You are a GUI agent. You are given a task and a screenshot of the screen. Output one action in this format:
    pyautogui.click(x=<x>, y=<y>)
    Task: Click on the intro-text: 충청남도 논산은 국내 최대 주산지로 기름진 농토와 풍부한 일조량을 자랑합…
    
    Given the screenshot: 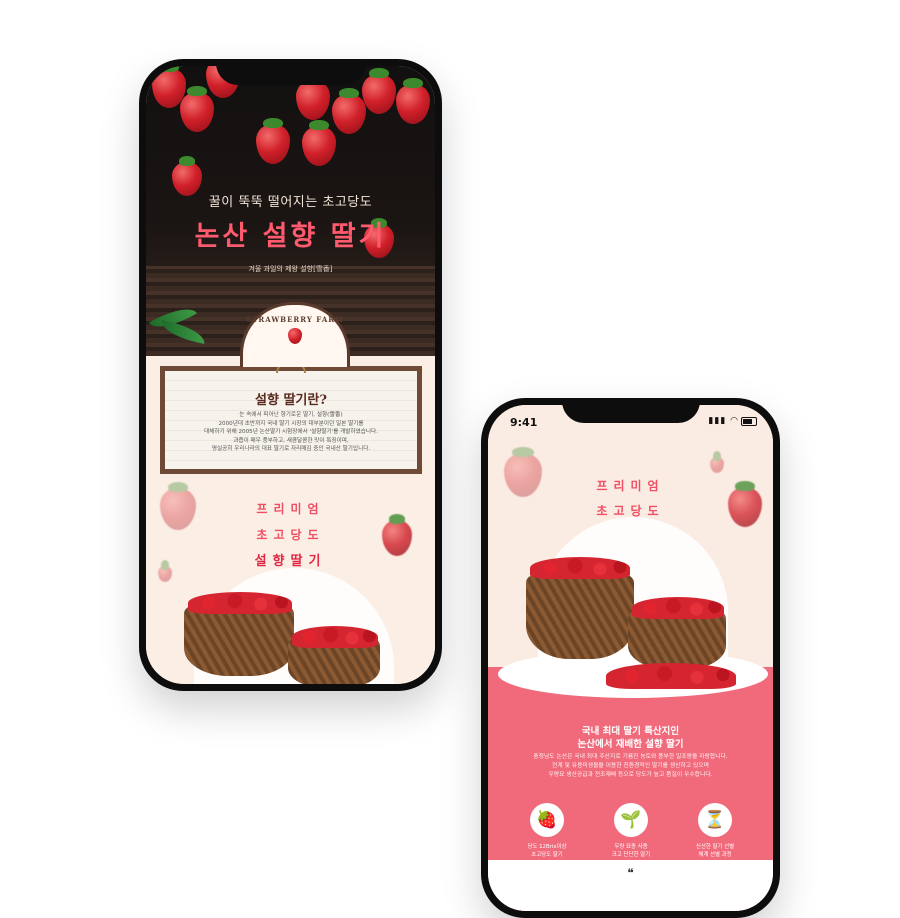 What is the action you would take?
    pyautogui.click(x=630, y=766)
    